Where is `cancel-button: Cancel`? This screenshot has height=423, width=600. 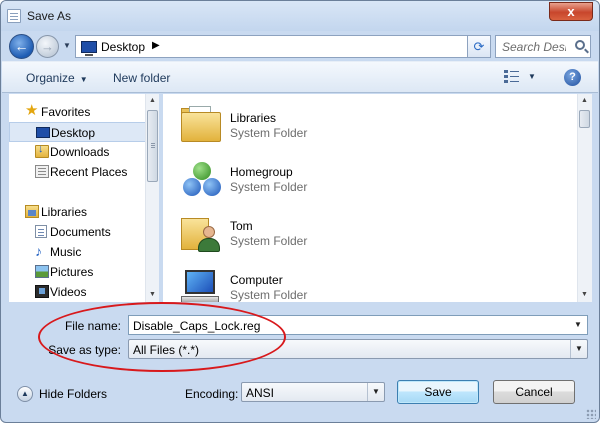
cancel-button: Cancel is located at coordinates (534, 392).